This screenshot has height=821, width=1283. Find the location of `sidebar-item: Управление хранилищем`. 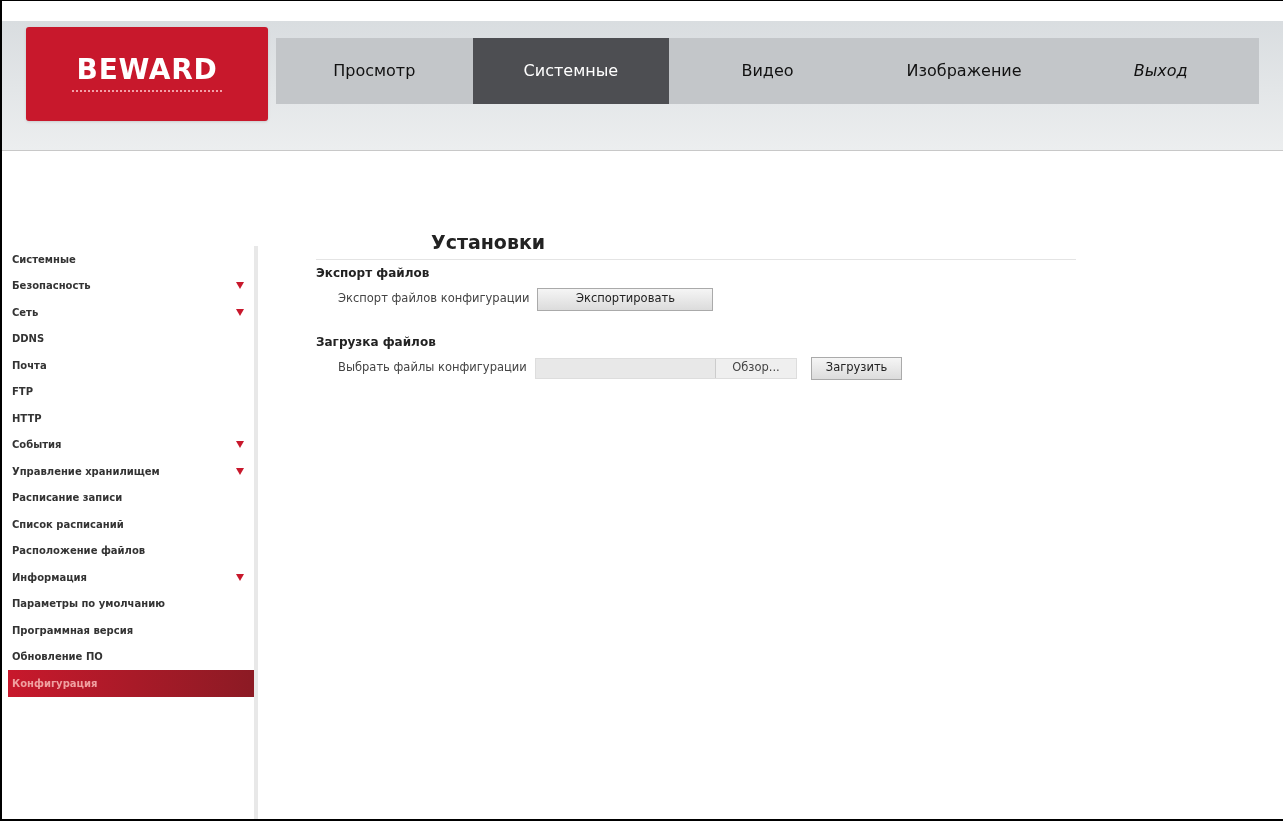

sidebar-item: Управление хранилищем is located at coordinates (131, 471).